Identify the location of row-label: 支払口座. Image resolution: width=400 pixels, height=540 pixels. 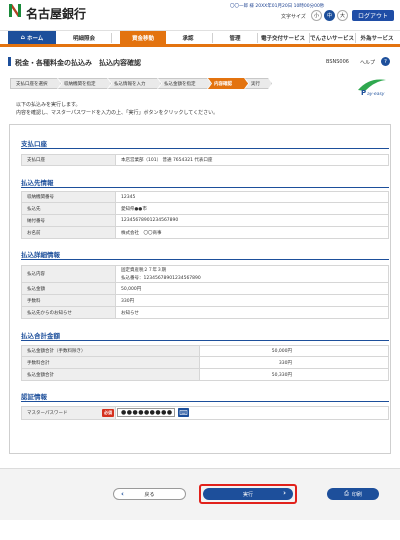
(69, 160).